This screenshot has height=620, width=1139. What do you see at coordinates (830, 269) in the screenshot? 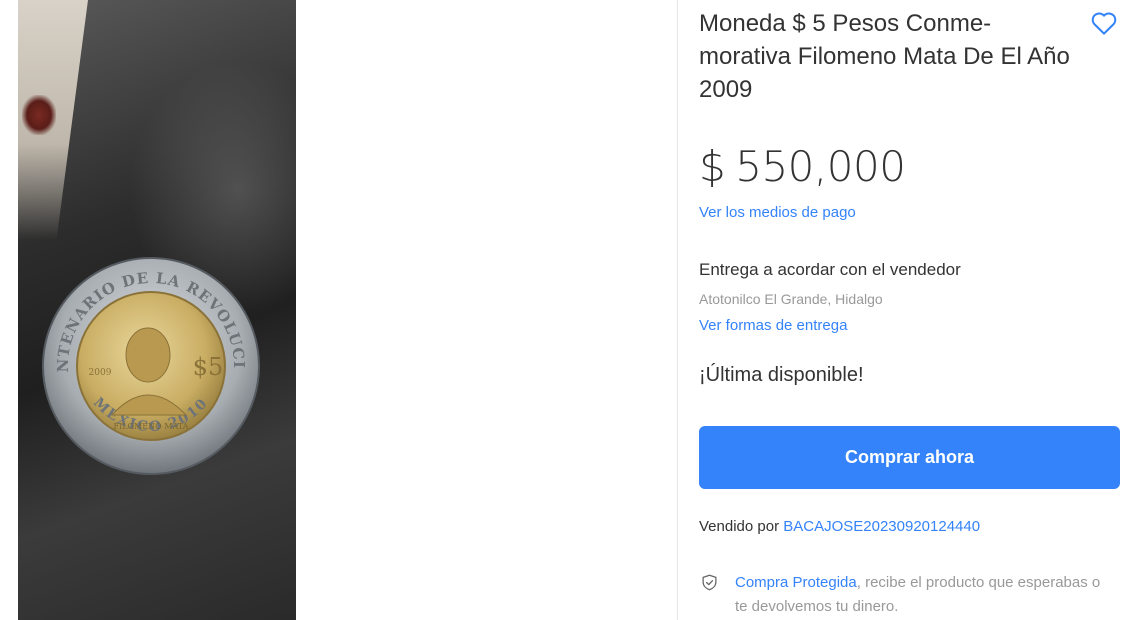
I see `delivery-text: Entrega a acordar con el vendedor` at bounding box center [830, 269].